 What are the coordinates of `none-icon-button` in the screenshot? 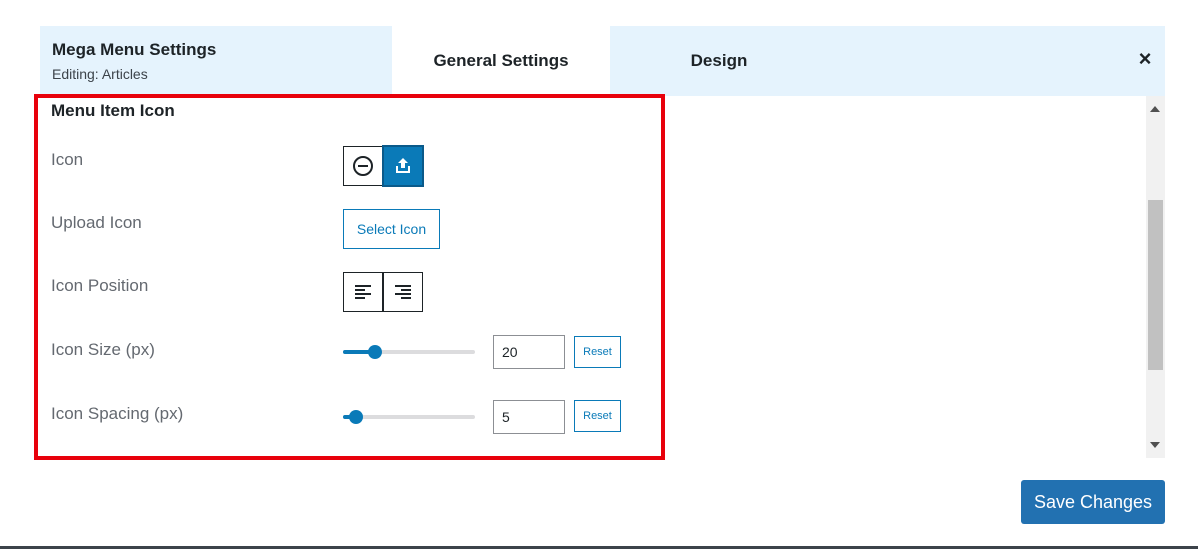 It's located at (363, 166).